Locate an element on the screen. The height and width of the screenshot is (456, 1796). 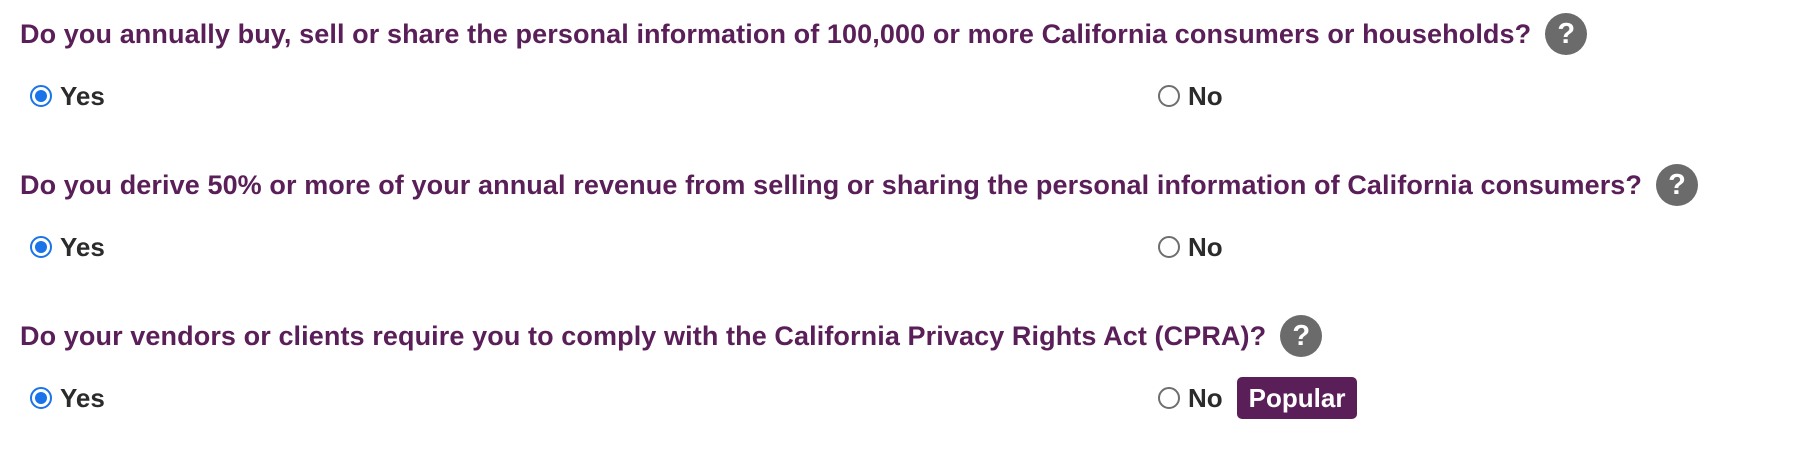
popular-badge: Popular is located at coordinates (1297, 398).